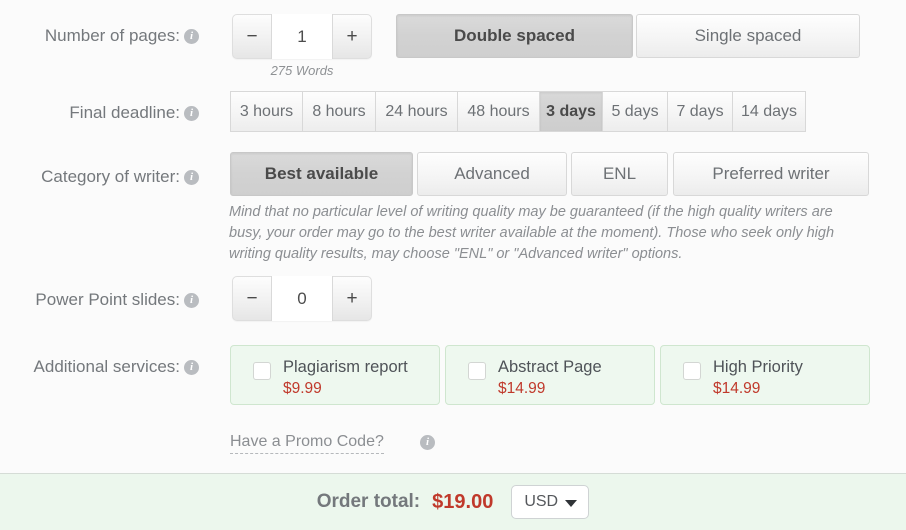 The width and height of the screenshot is (906, 530). I want to click on service-name: High Priority, so click(758, 367).